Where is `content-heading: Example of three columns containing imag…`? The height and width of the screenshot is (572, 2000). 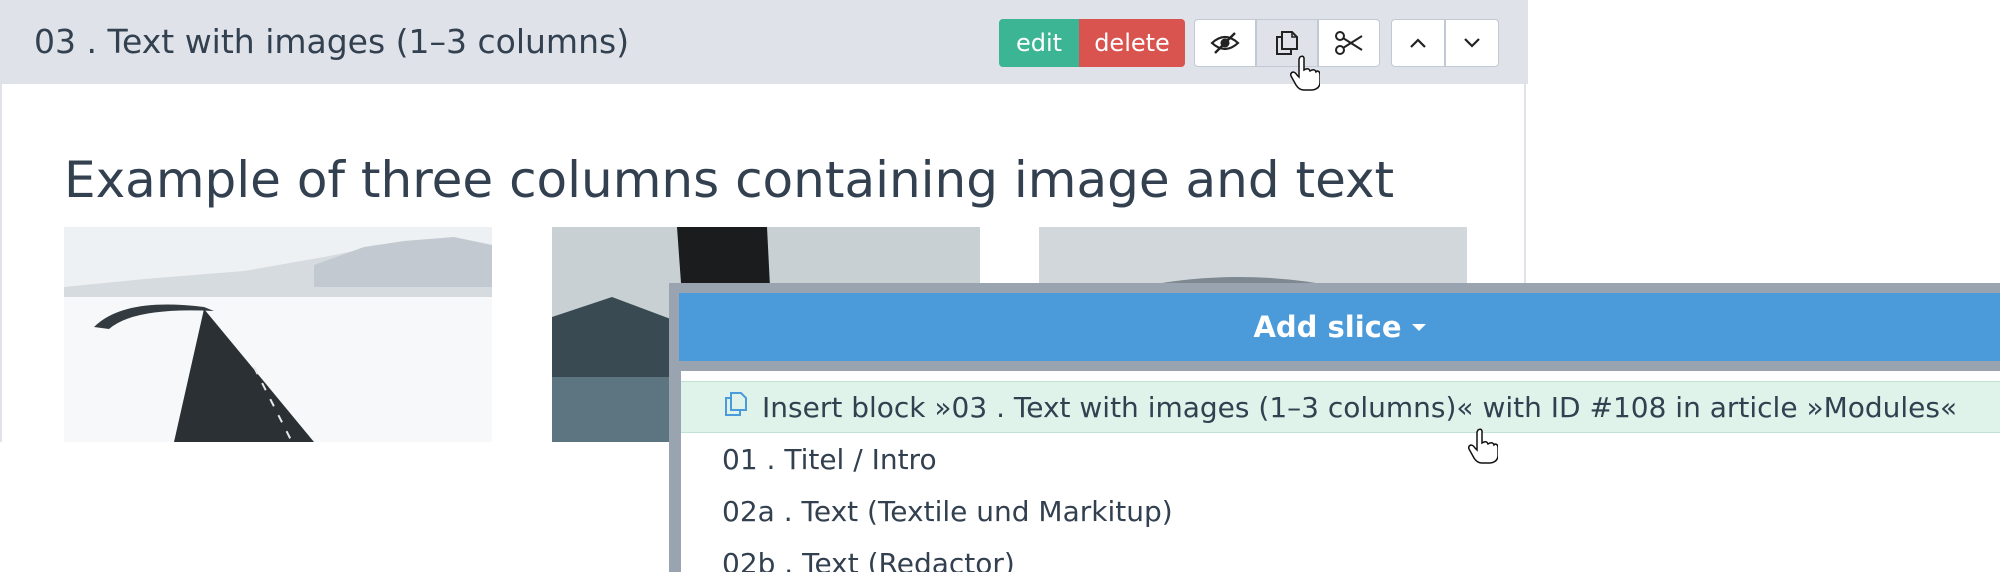 content-heading: Example of three columns containing imag… is located at coordinates (729, 180).